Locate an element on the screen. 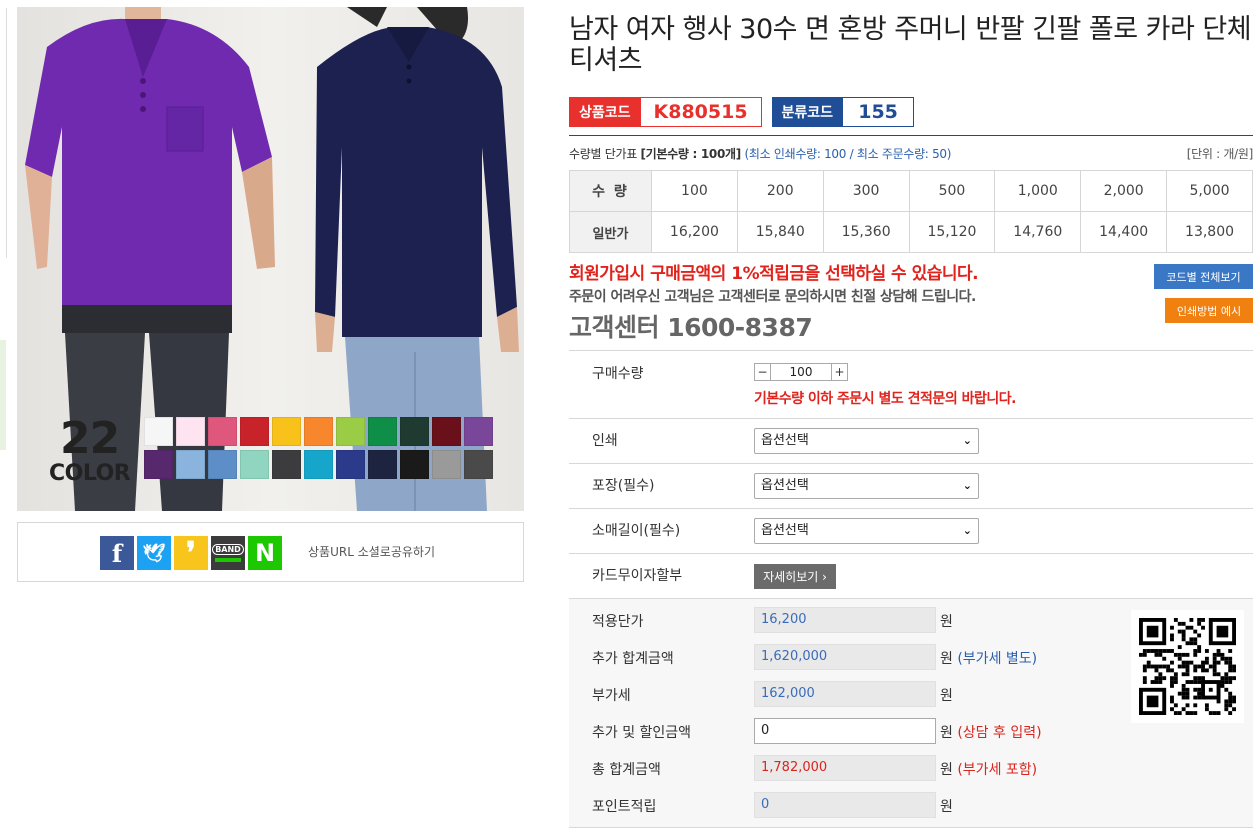 The width and height of the screenshot is (1253, 835). qty-cell: 100 is located at coordinates (694, 191).